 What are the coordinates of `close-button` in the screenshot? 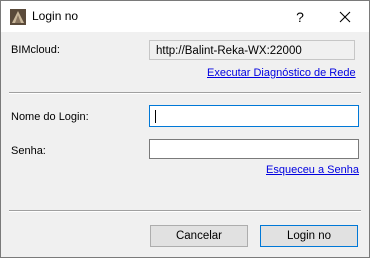 It's located at (345, 16).